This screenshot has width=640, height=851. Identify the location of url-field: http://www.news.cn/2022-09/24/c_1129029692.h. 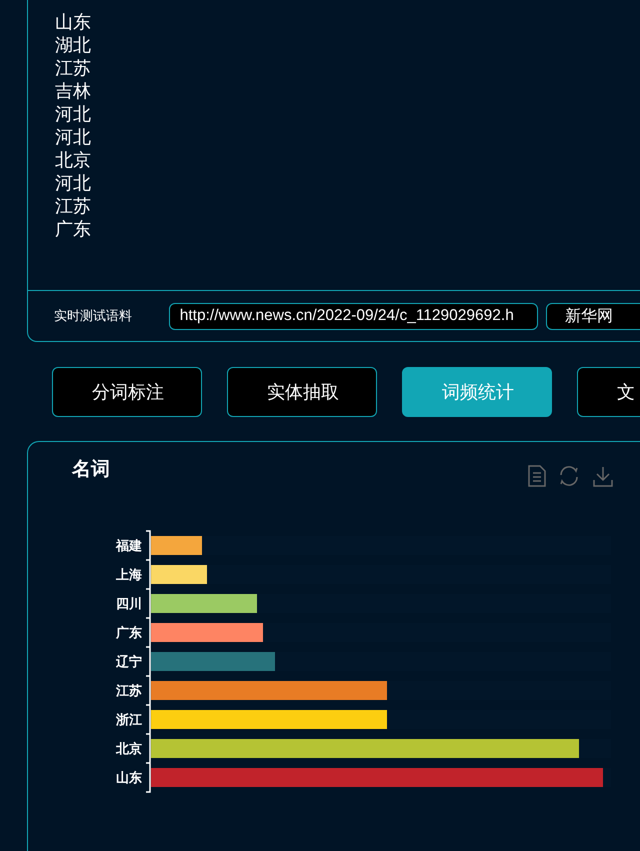
(353, 316).